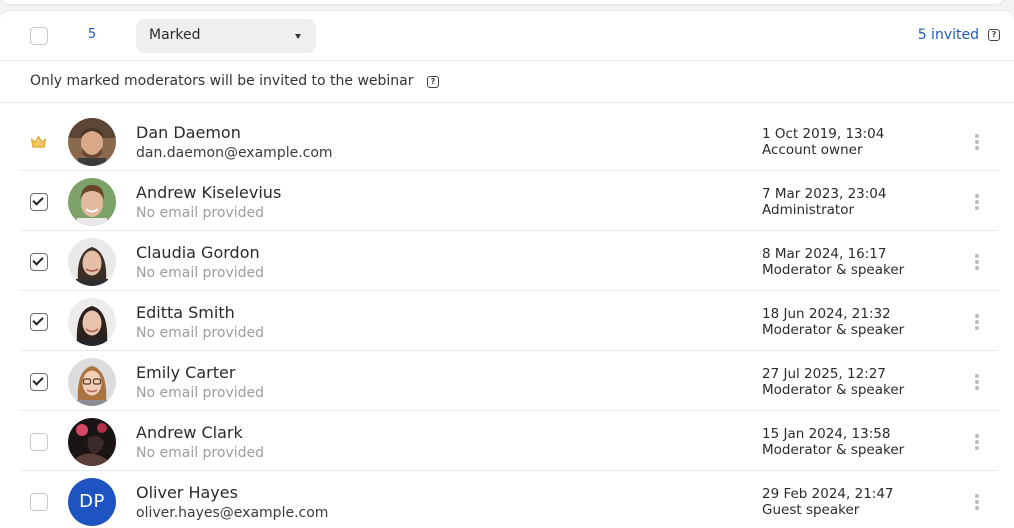 This screenshot has width=1014, height=528. What do you see at coordinates (502, 2) in the screenshot?
I see `previous-card-edge` at bounding box center [502, 2].